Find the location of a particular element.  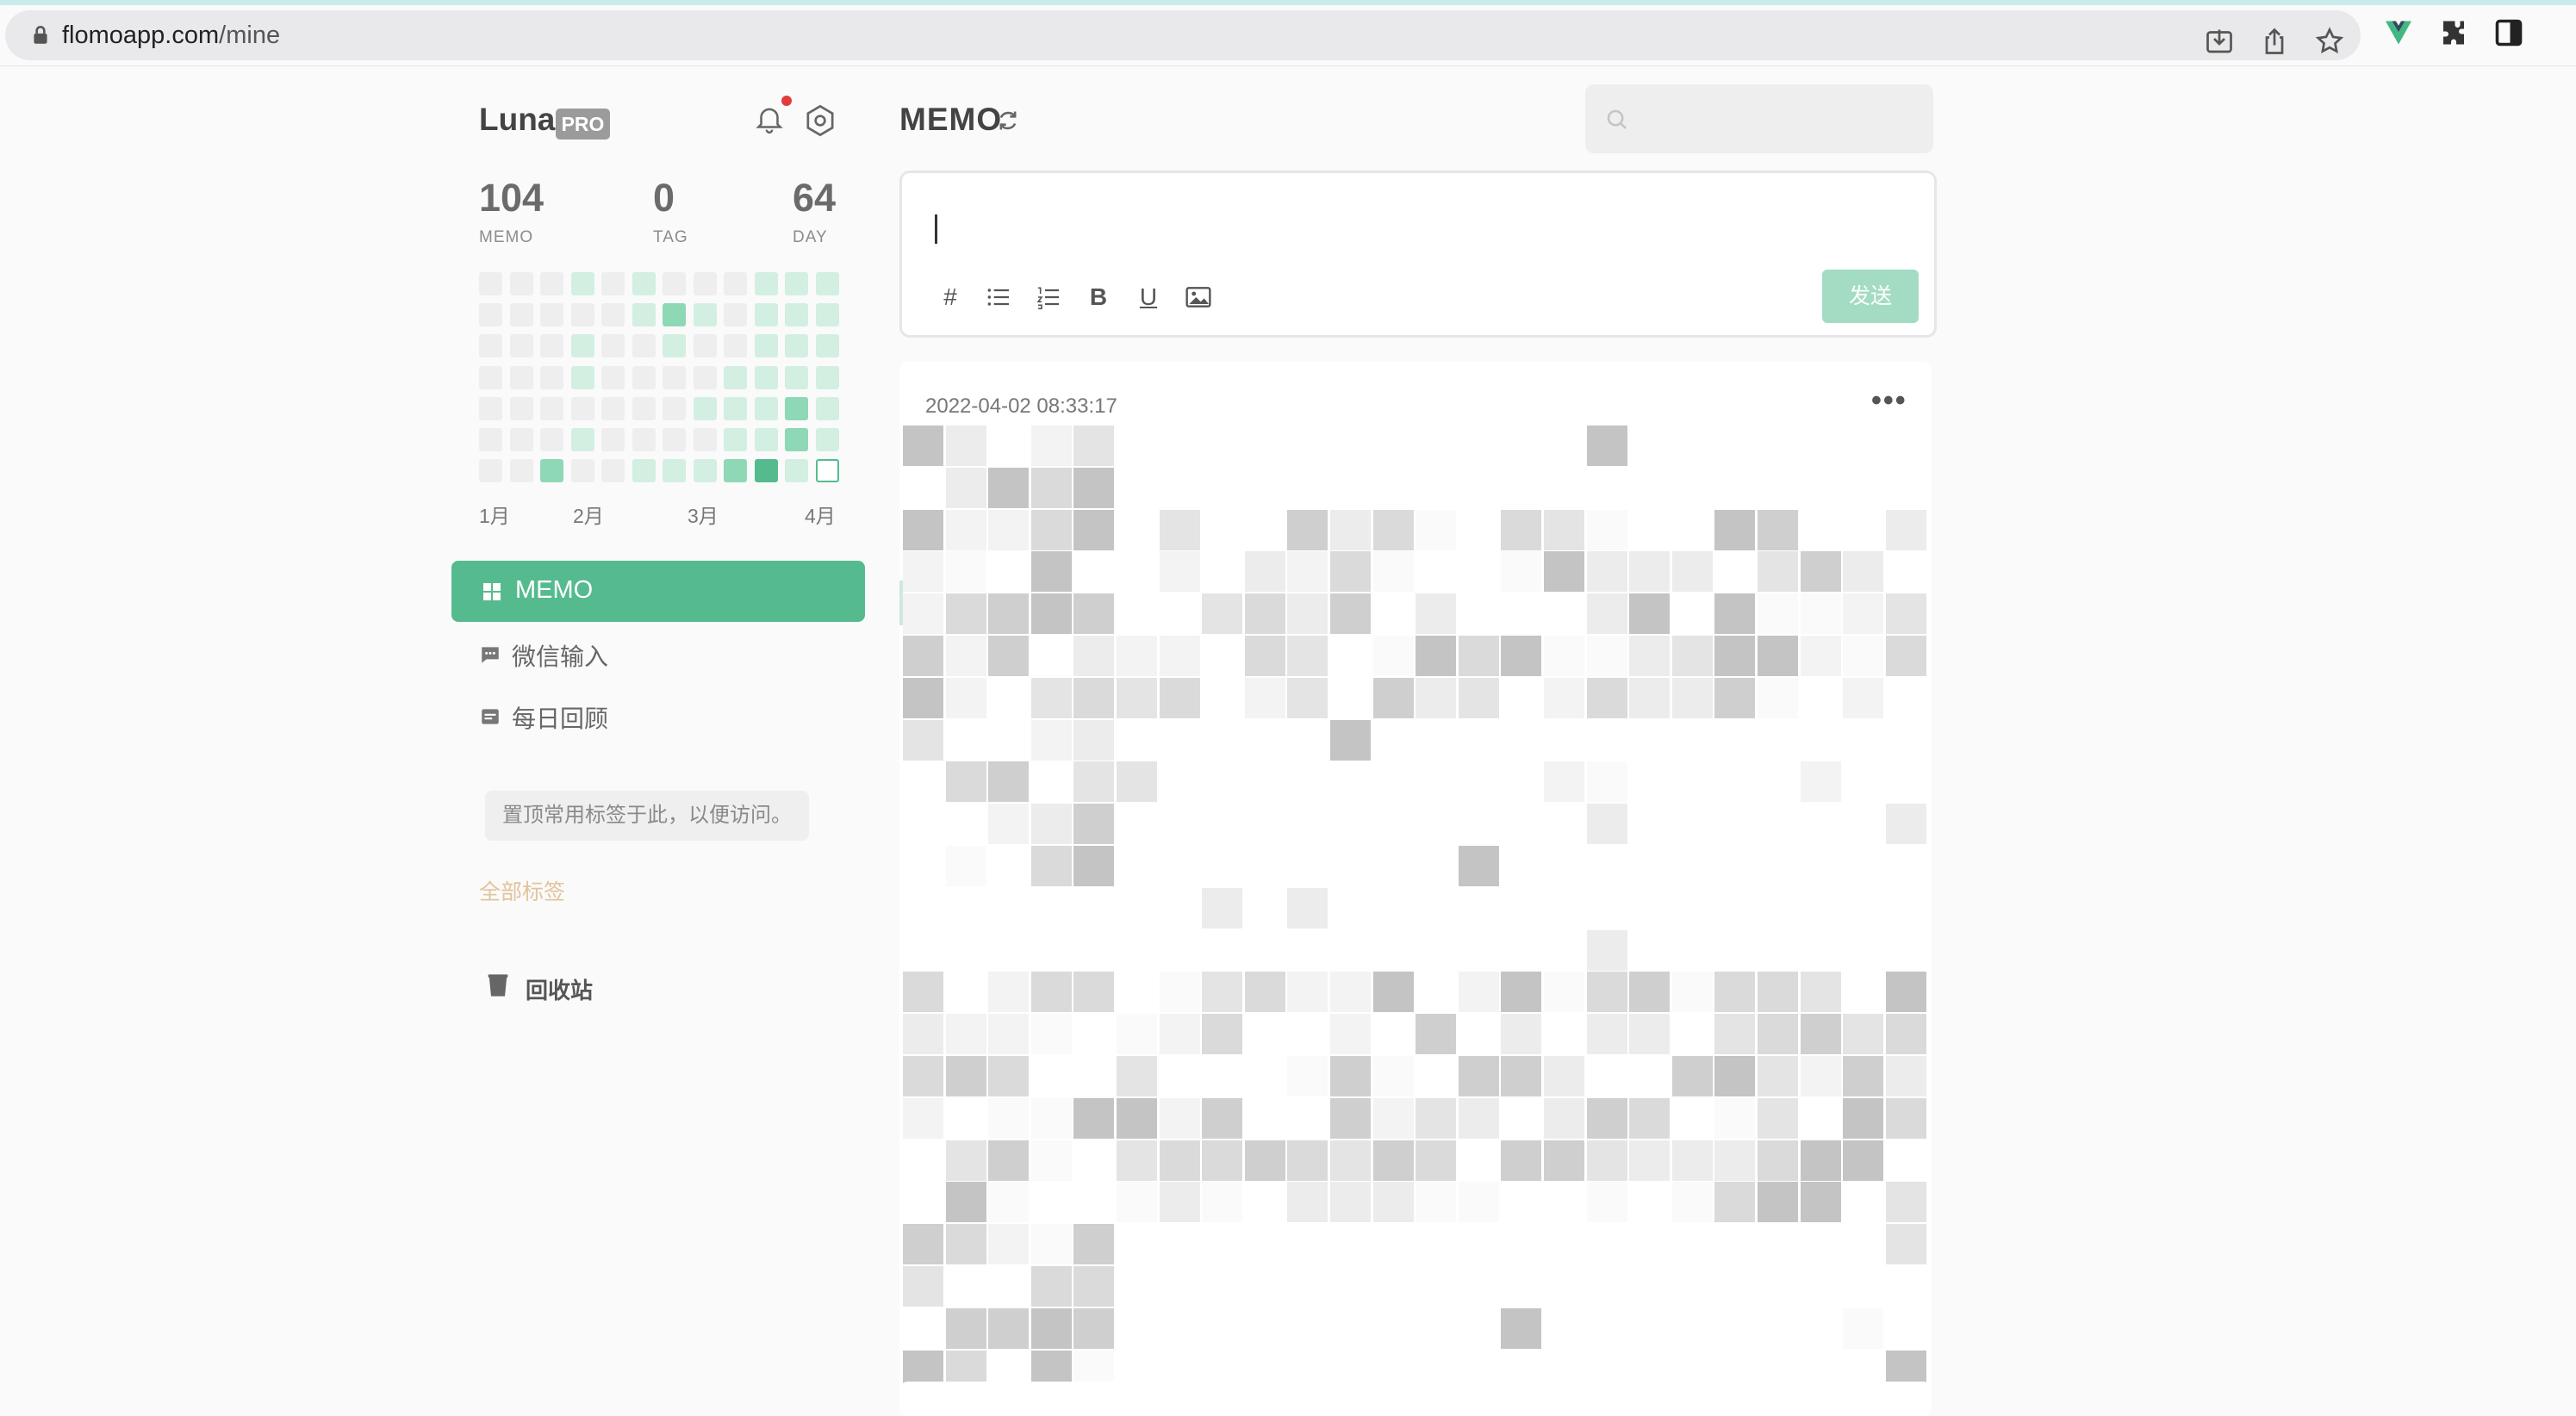

refresh-icon is located at coordinates (1008, 121).